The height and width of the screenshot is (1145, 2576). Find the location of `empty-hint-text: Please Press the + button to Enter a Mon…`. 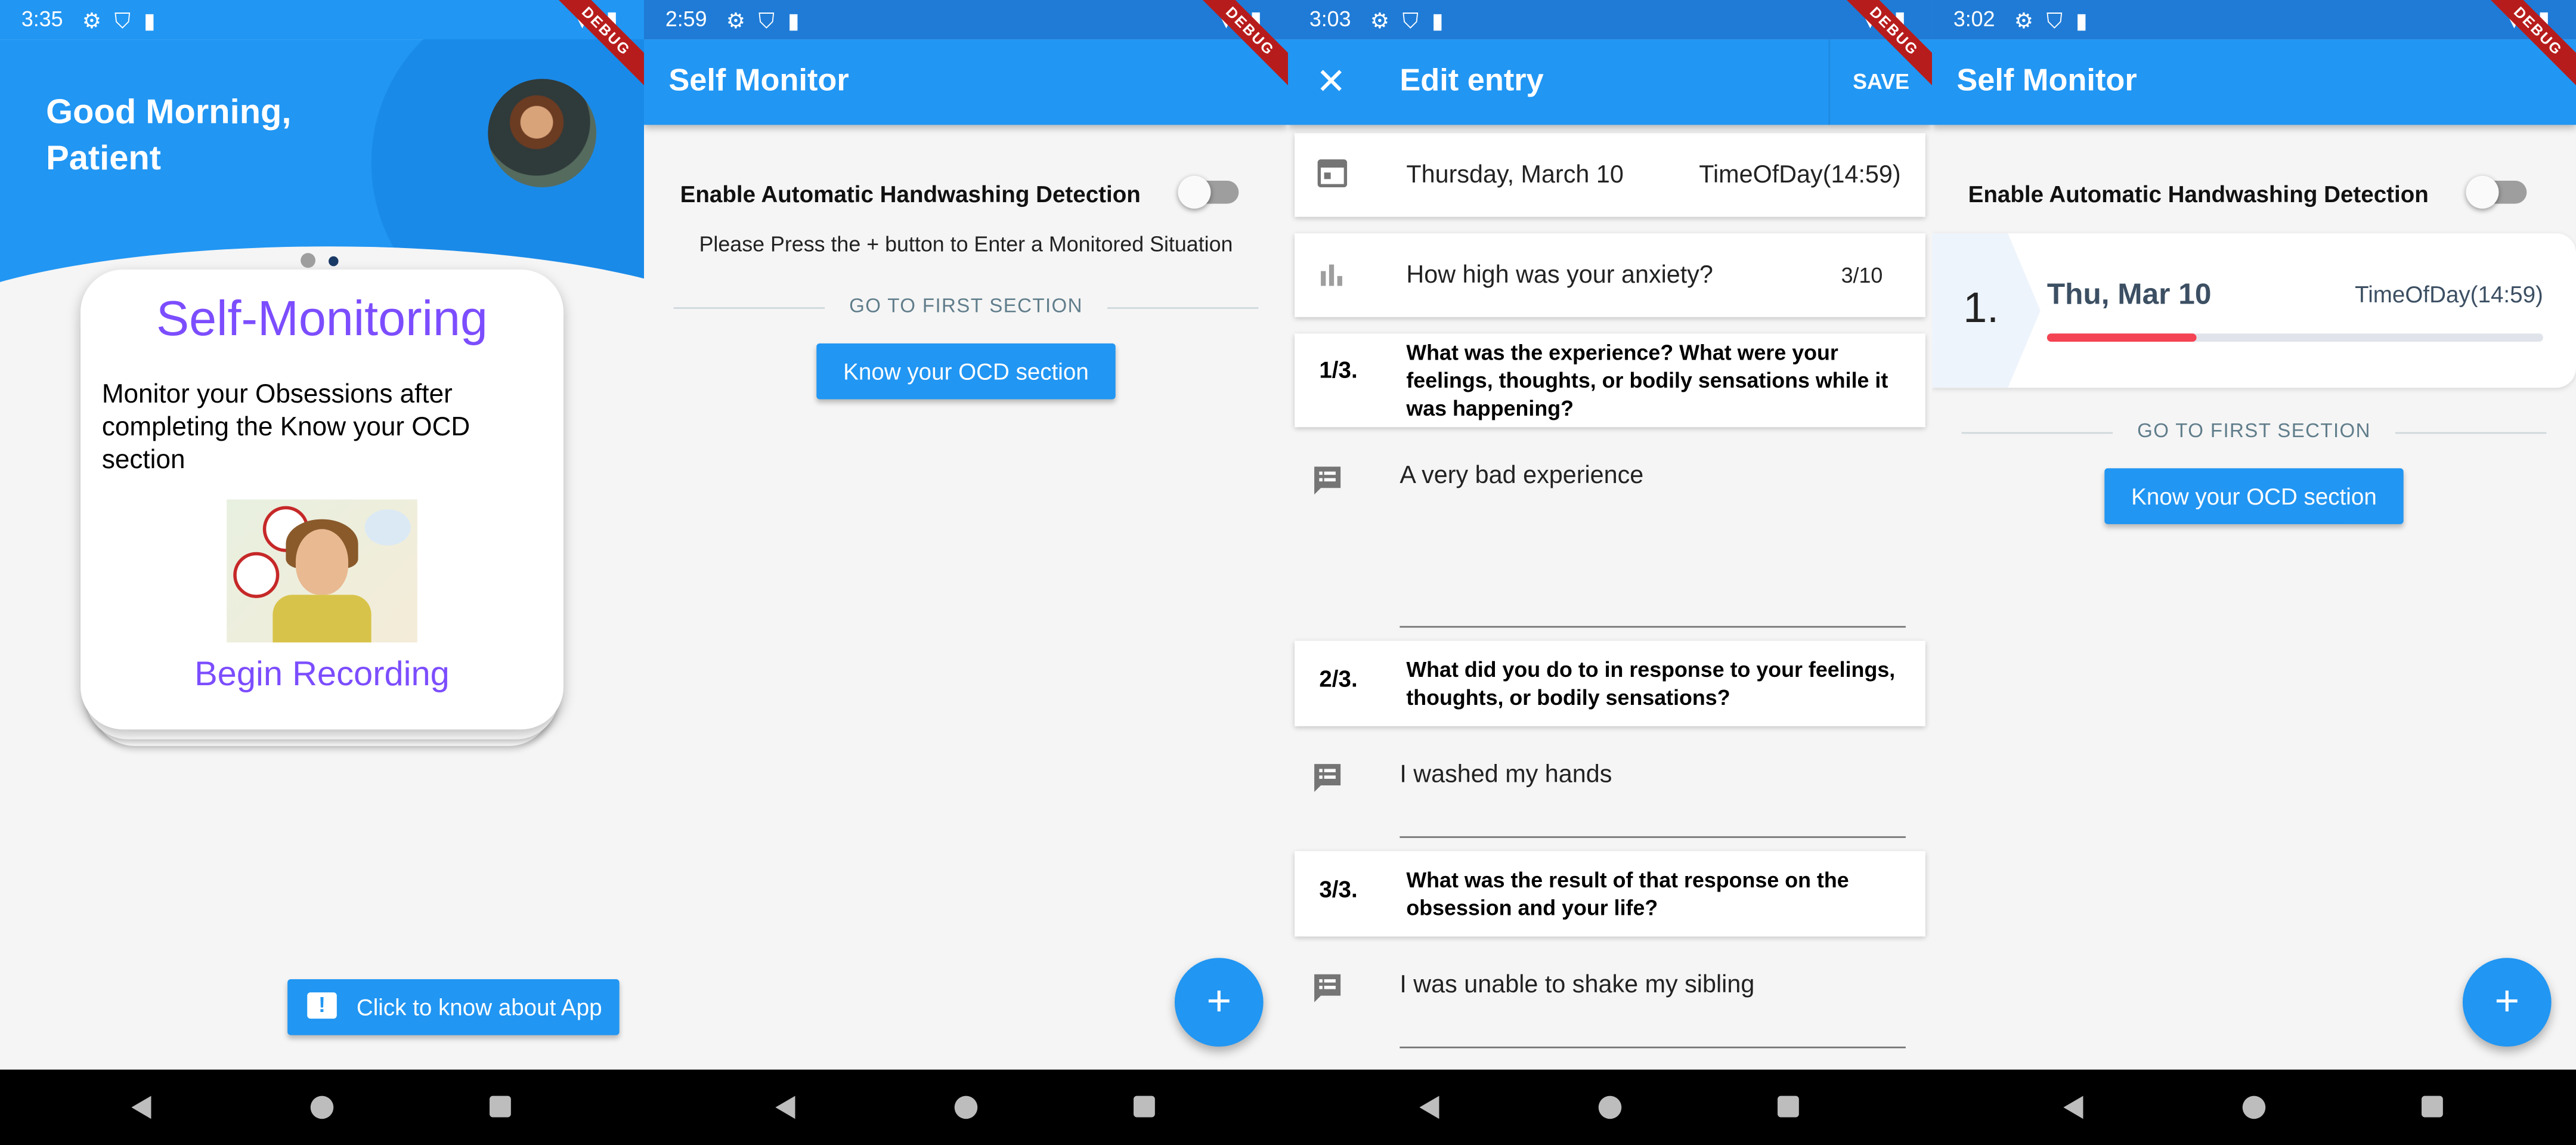

empty-hint-text: Please Press the + button to Enter a Mon… is located at coordinates (966, 243).